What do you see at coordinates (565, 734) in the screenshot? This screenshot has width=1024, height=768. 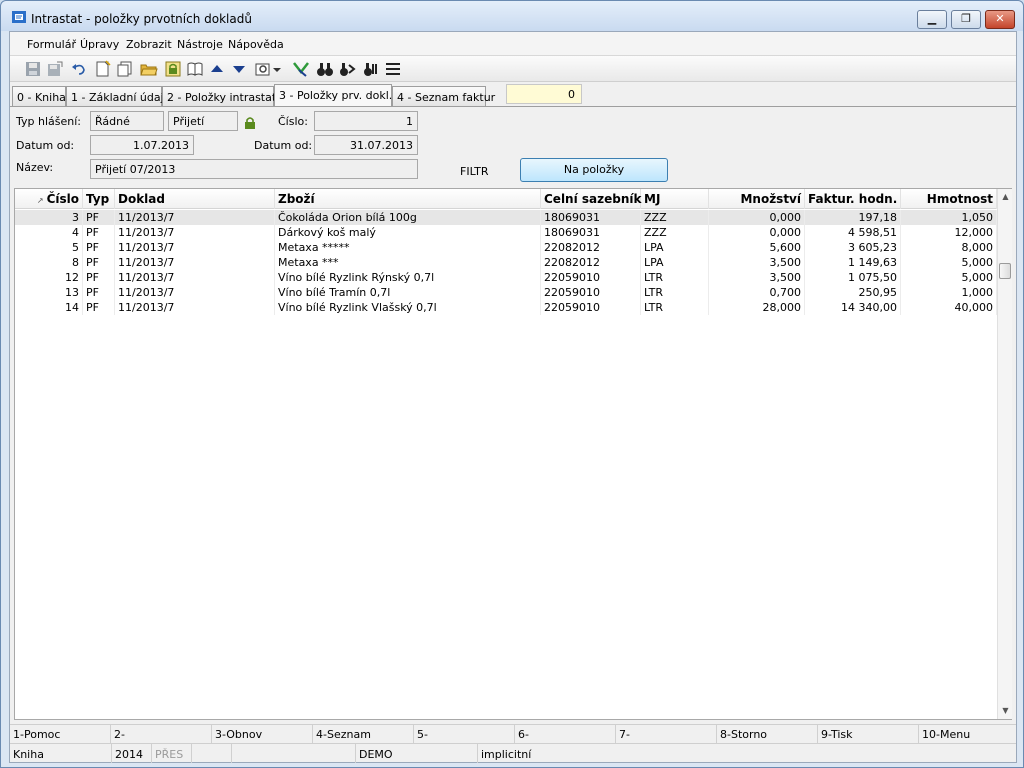 I see `fkey-6: 6-` at bounding box center [565, 734].